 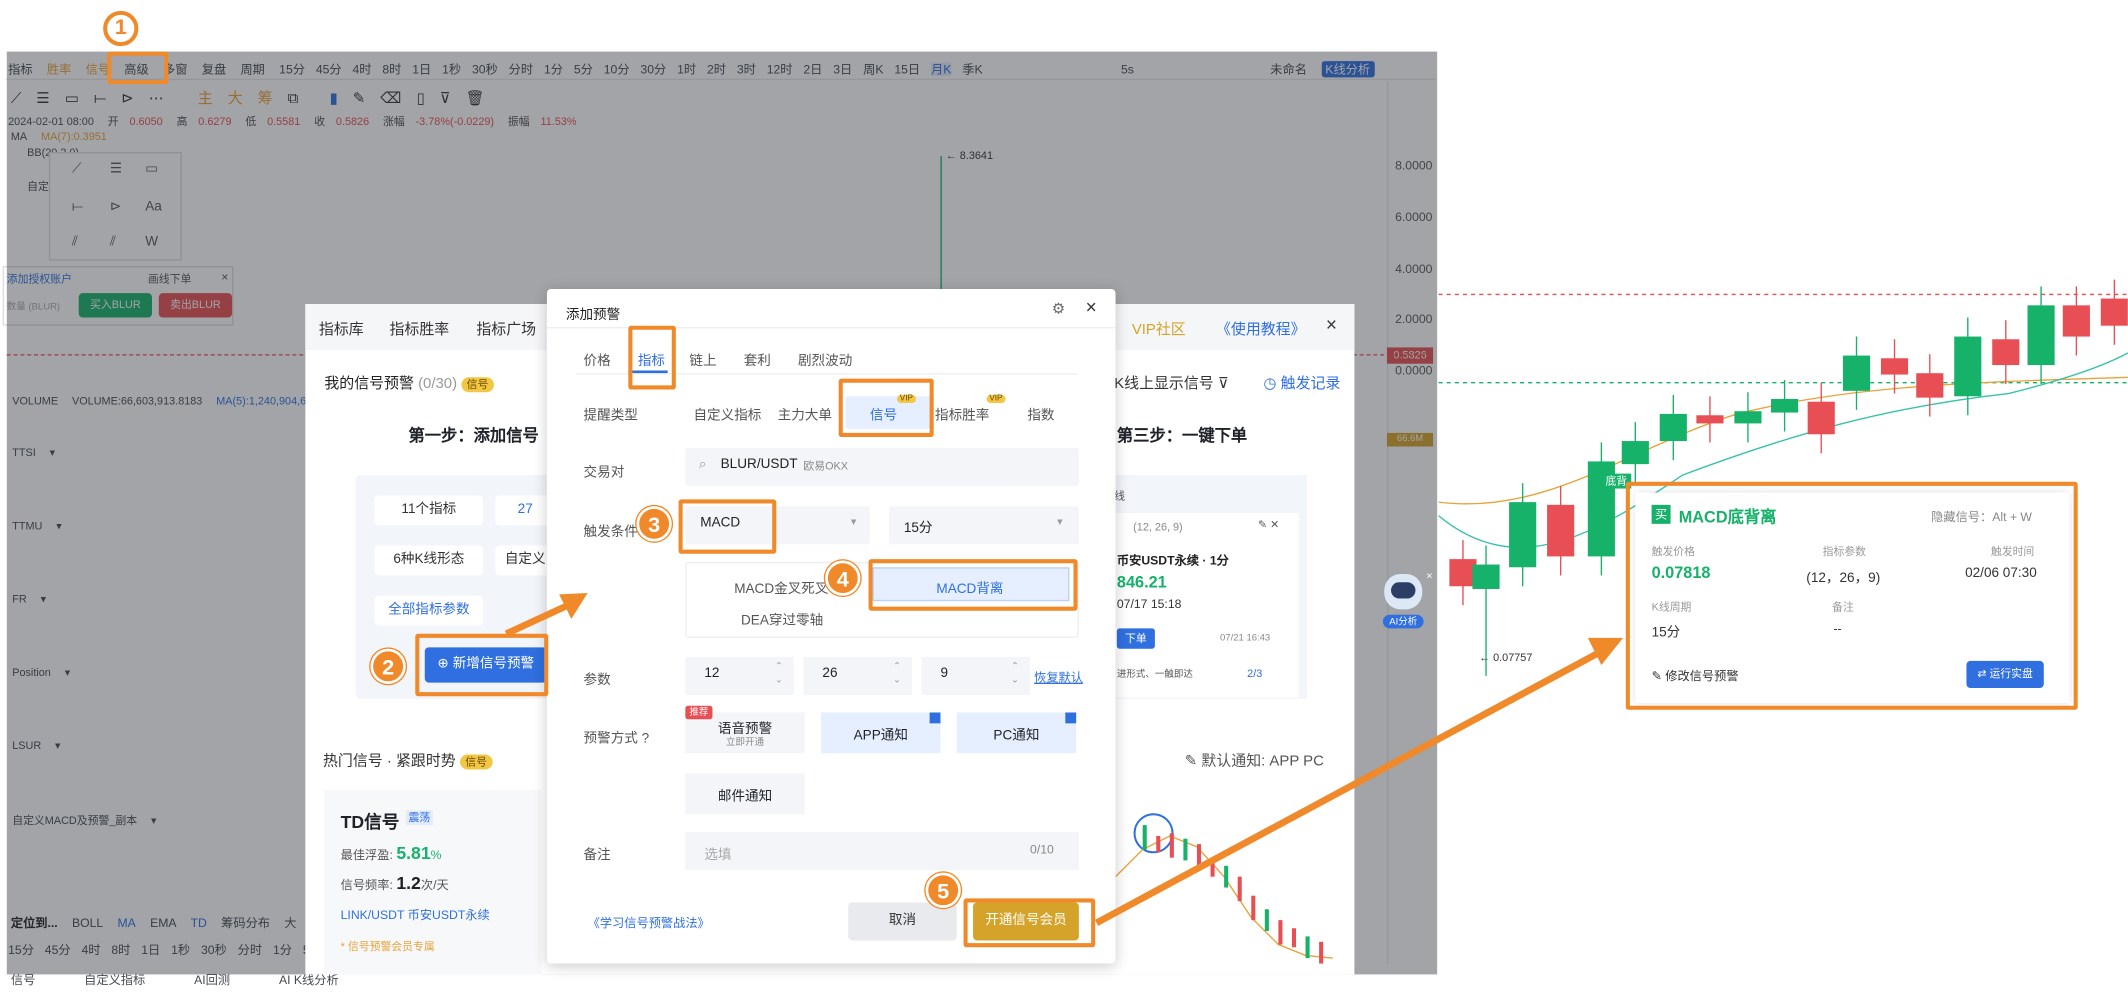 What do you see at coordinates (1135, 638) in the screenshot?
I see `preview-order-button: 下单` at bounding box center [1135, 638].